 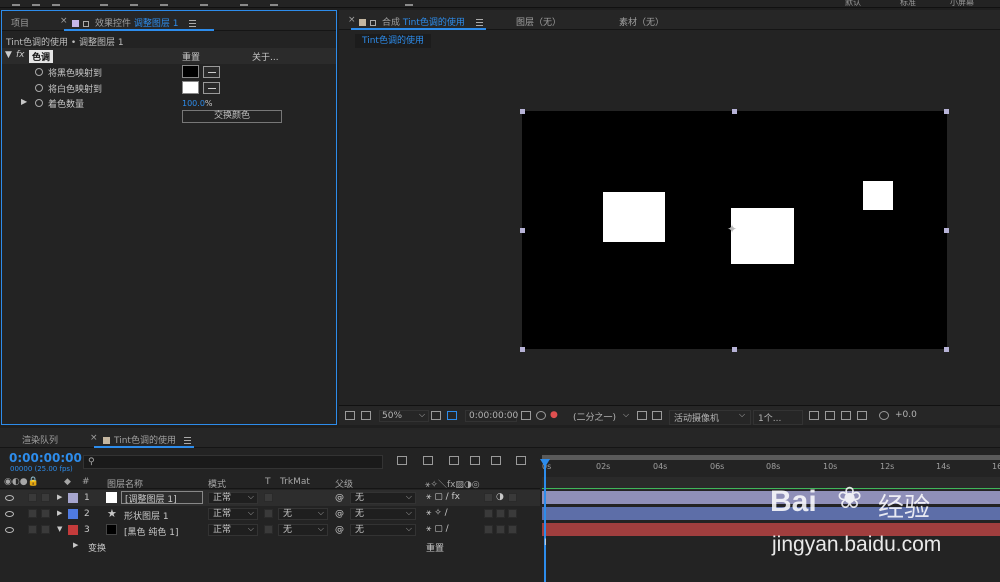 What do you see at coordinates (162, 498) in the screenshot?
I see `layer-name-input: [调整图层 1]` at bounding box center [162, 498].